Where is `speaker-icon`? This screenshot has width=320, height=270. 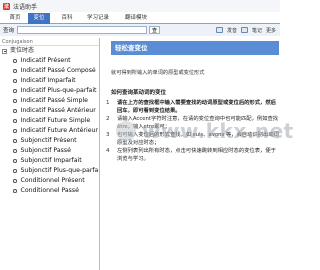
speaker-icon is located at coordinates (219, 30).